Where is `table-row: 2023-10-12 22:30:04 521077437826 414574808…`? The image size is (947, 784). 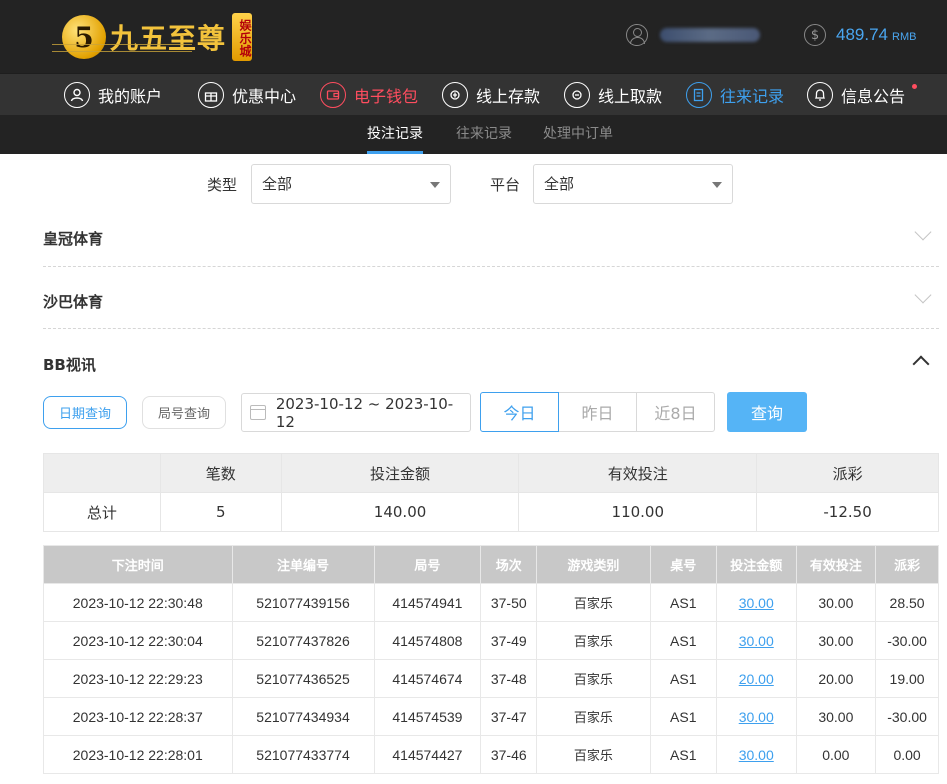
table-row: 2023-10-12 22:30:04 521077437826 414574808… is located at coordinates (491, 640).